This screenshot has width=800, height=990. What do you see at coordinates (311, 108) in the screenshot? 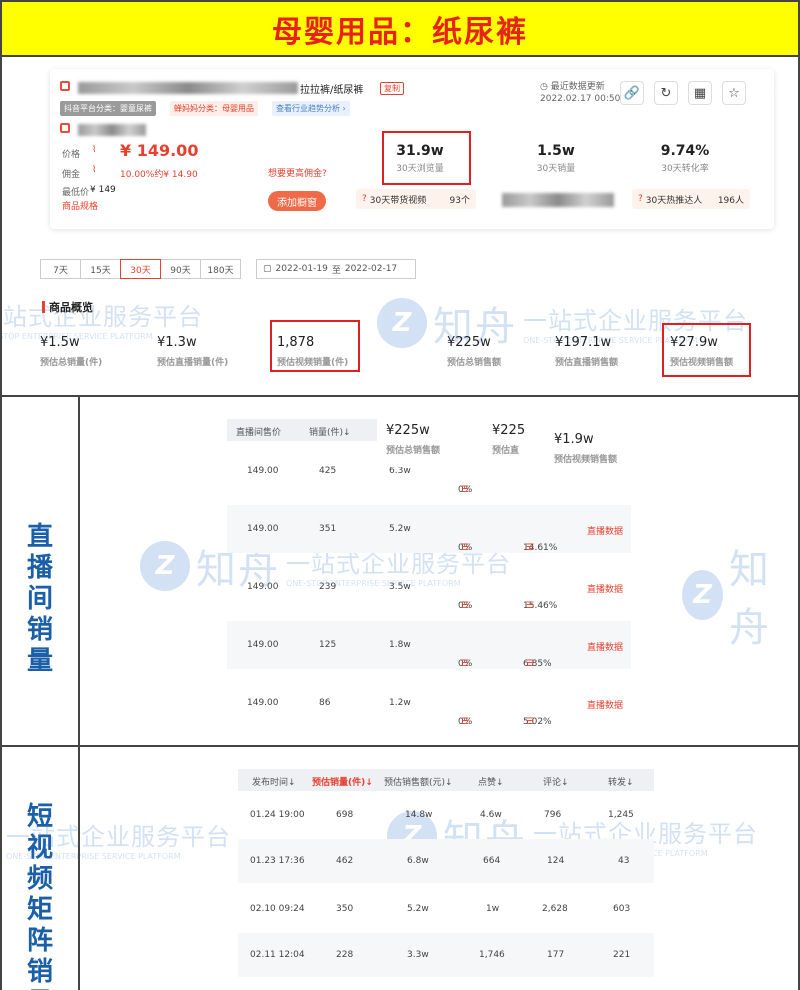
I see `trend-analysis-link: 查看行业趋势分析 ›` at bounding box center [311, 108].